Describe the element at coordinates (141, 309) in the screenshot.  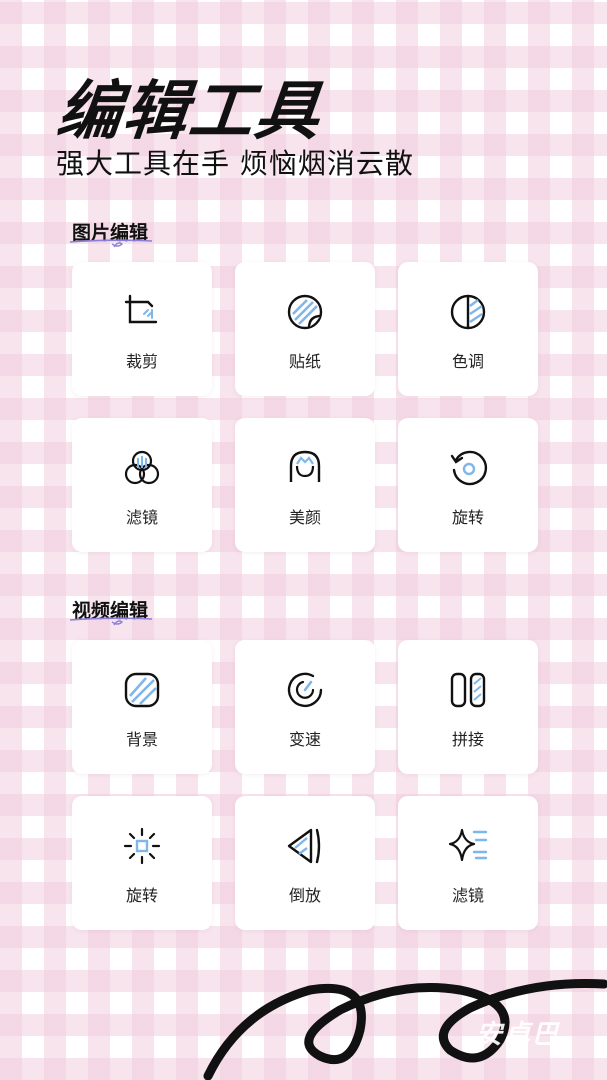
I see `crop-icon` at that location.